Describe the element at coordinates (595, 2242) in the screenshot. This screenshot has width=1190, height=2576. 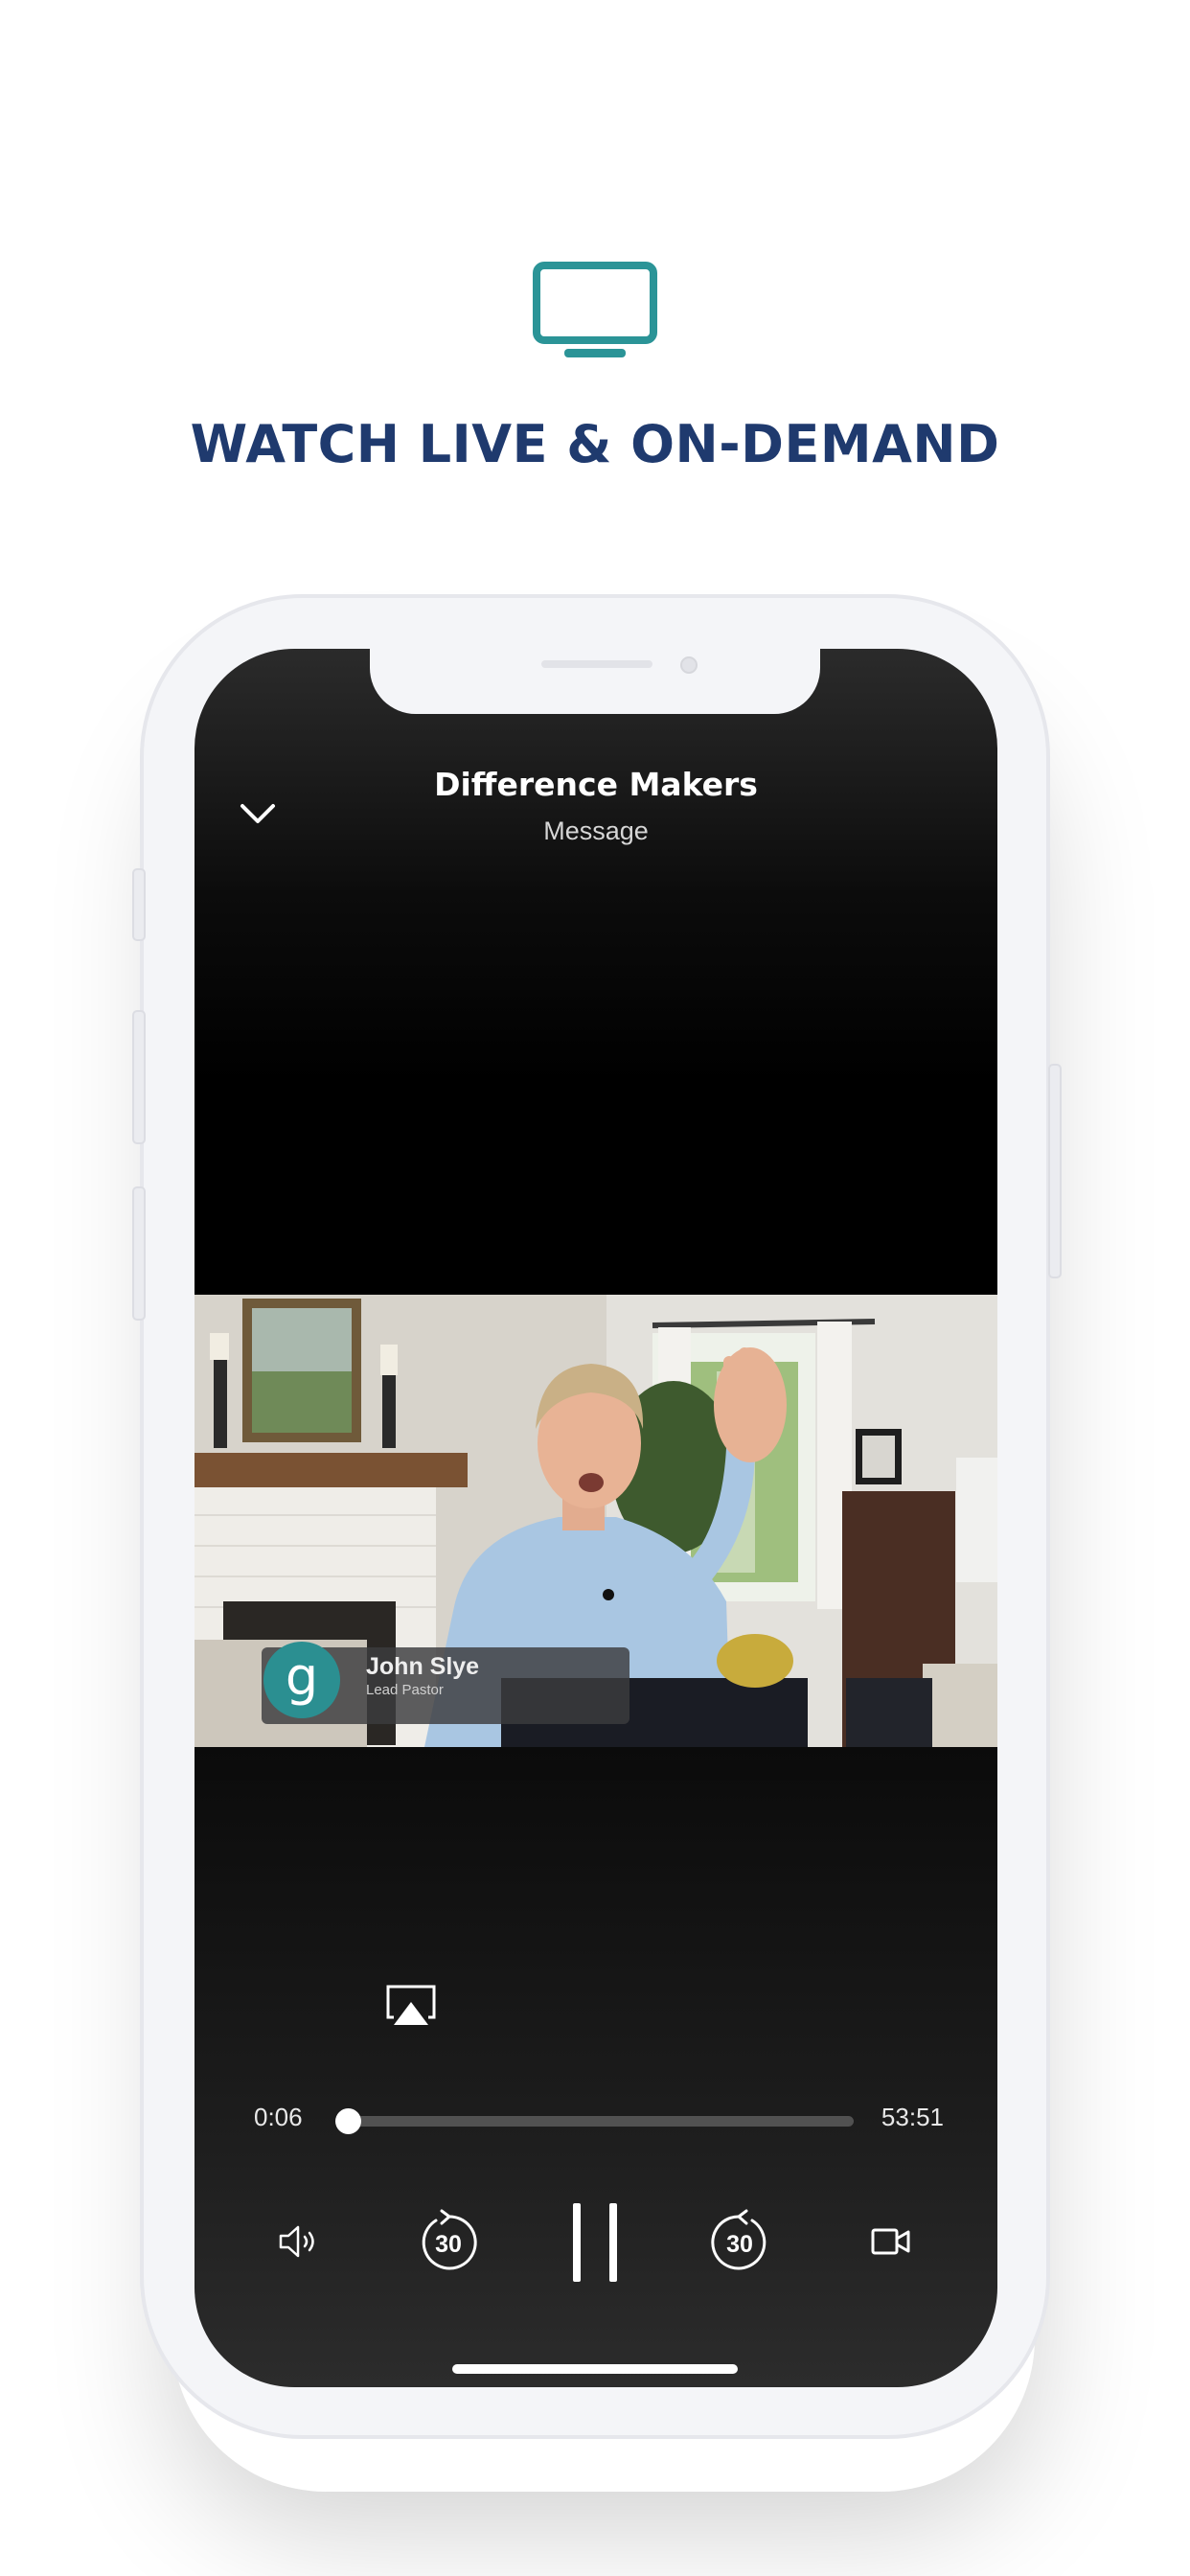
I see `pause-icon` at that location.